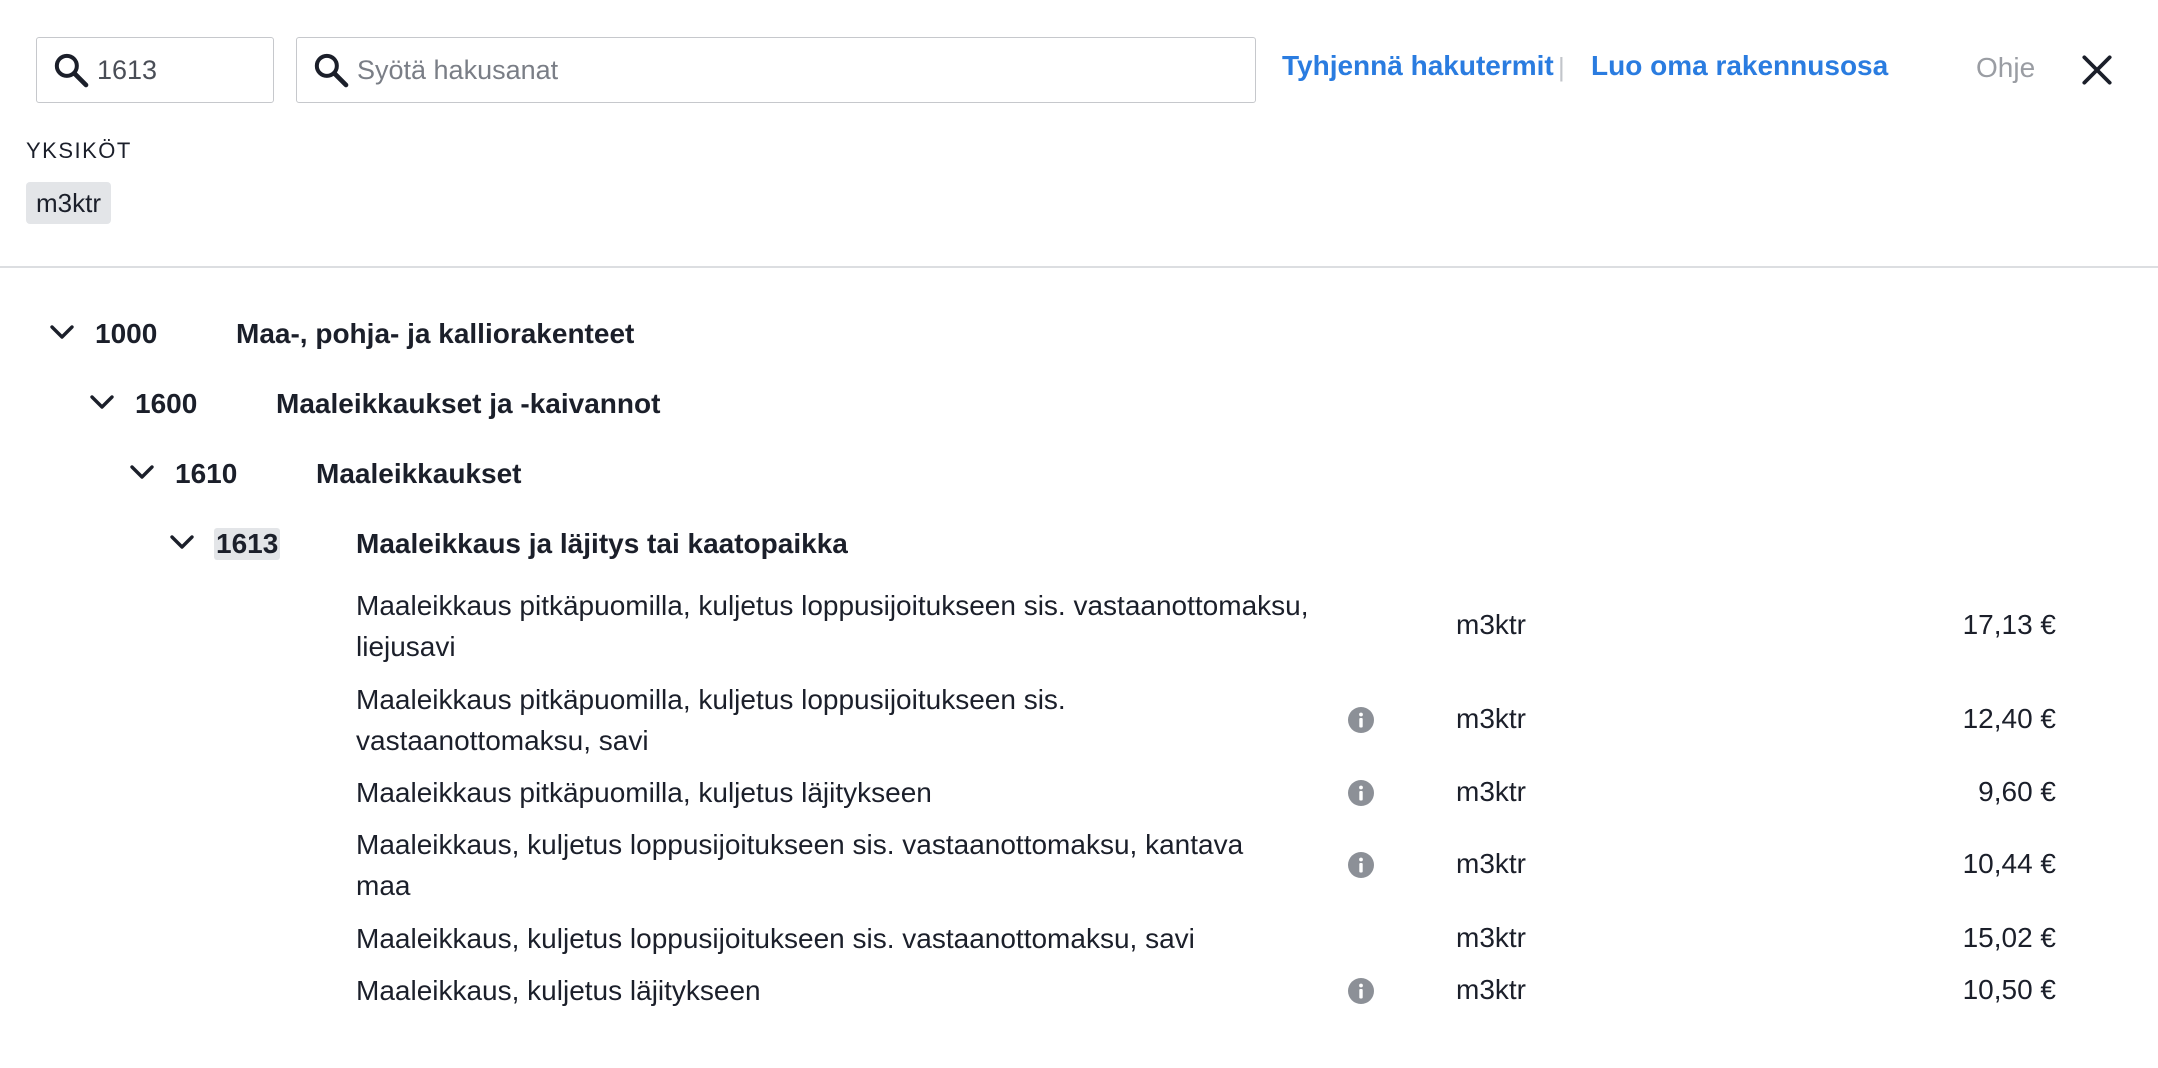  What do you see at coordinates (2009, 937) in the screenshot?
I see `item-price: 15,02 €` at bounding box center [2009, 937].